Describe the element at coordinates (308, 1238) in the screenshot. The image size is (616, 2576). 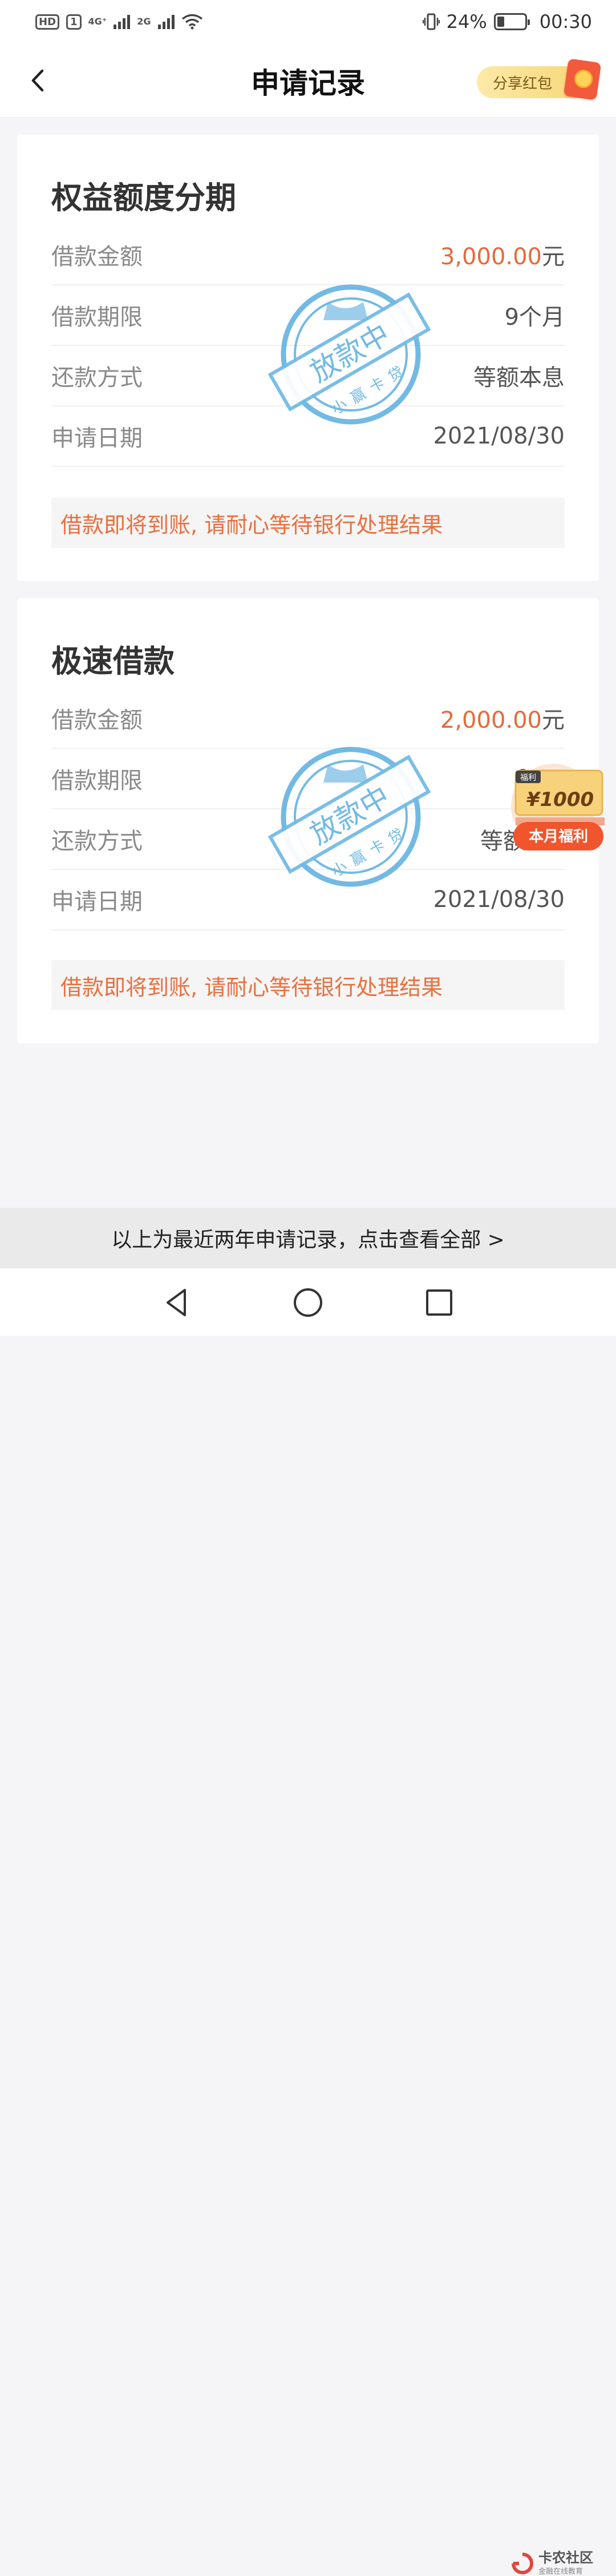
I see `view-all-records-link: 以上为最近两年申请记录，点击查看全部 >` at that location.